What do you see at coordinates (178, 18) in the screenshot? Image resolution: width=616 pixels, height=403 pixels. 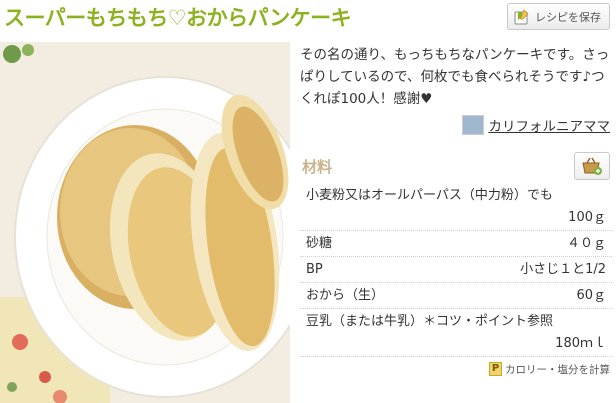 I see `recipe-title: スーパーもちもち♡おからパンケーキ` at bounding box center [178, 18].